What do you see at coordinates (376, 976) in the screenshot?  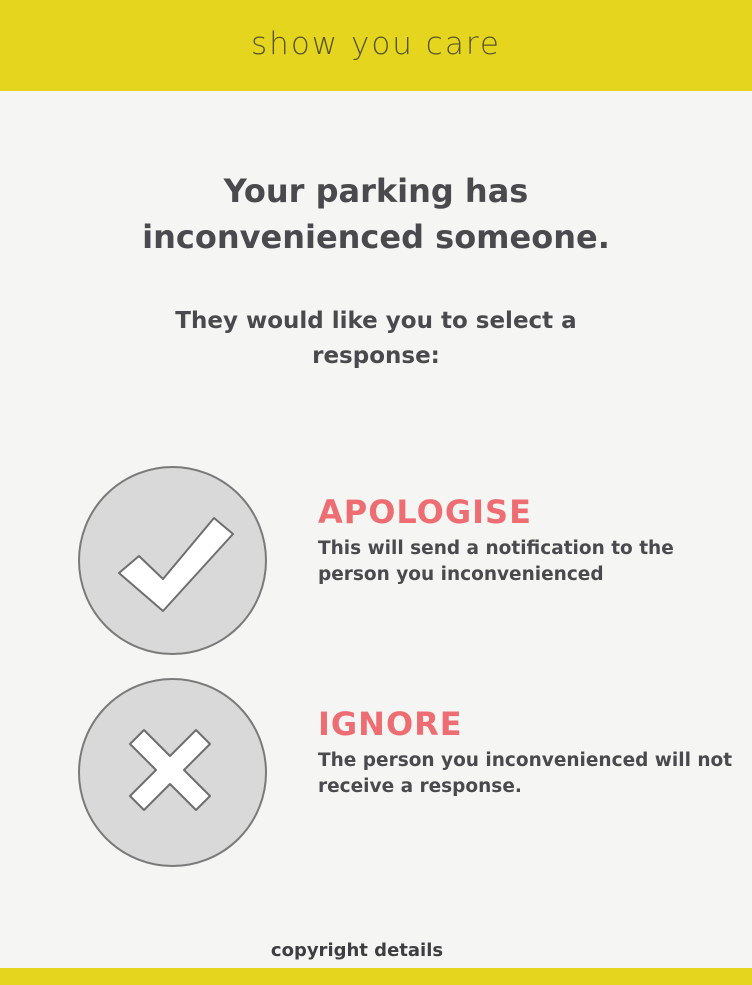 I see `footer-bar` at bounding box center [376, 976].